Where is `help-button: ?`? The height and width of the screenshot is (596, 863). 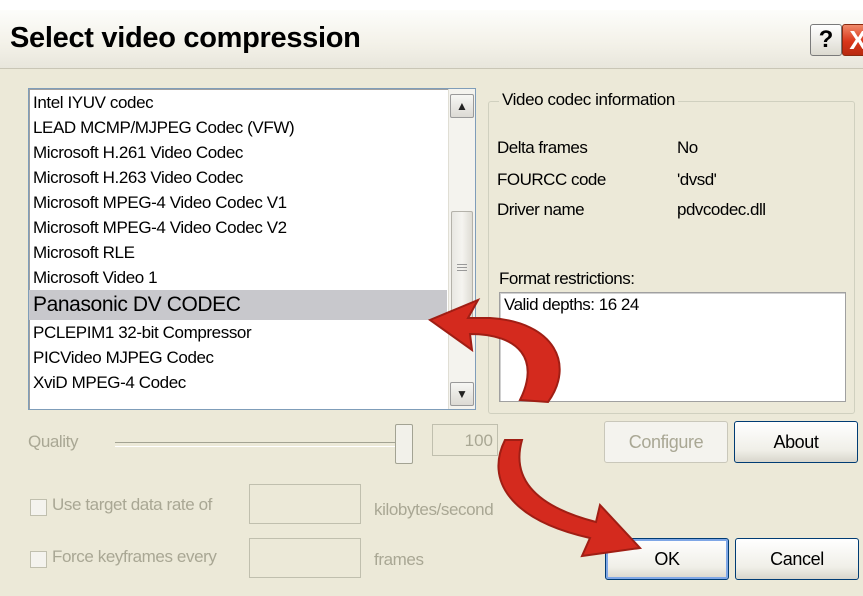 help-button: ? is located at coordinates (826, 40).